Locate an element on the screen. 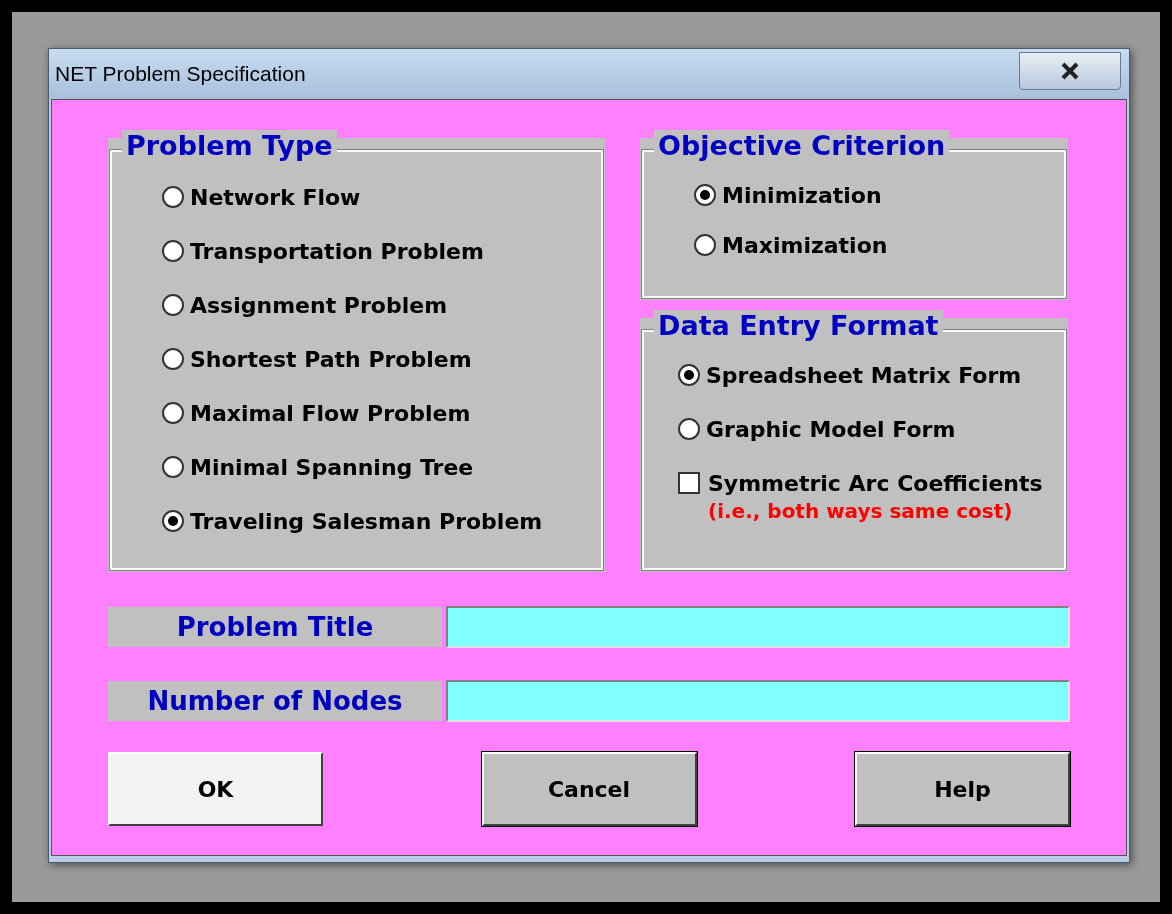  group-title: Objective Criterion is located at coordinates (802, 146).